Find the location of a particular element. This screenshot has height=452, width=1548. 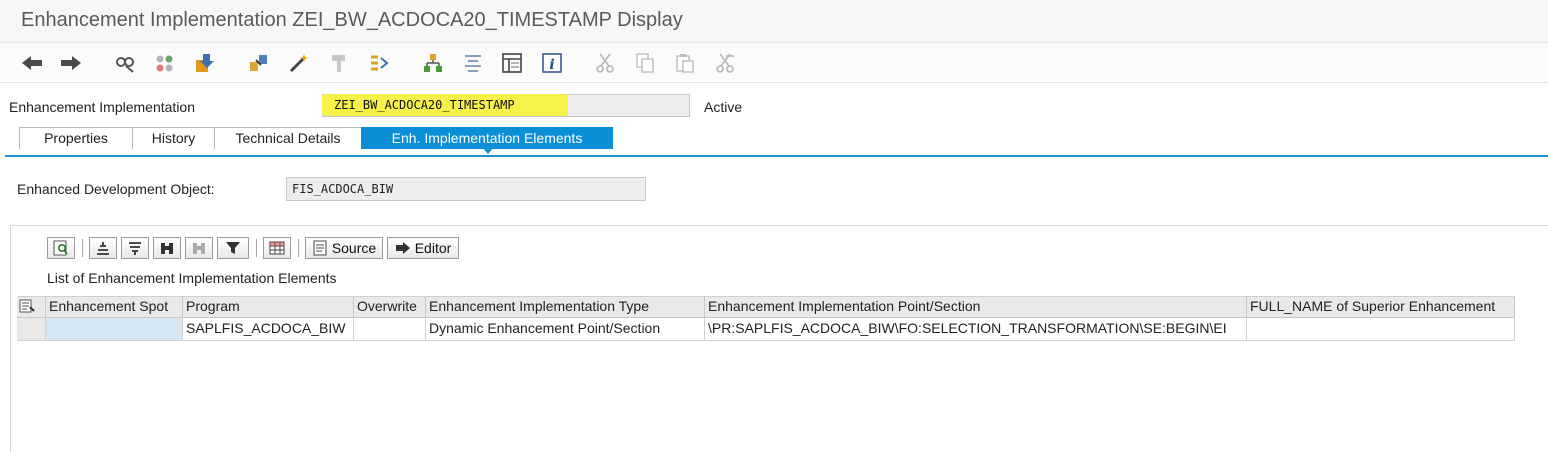

tab-enh-implementation-elements: Enh. Implementation Elements is located at coordinates (487, 138).